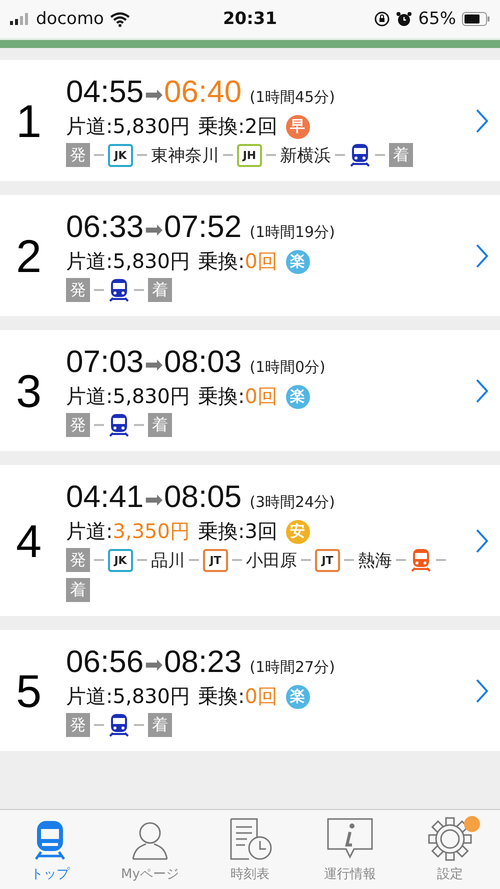  What do you see at coordinates (350, 874) in the screenshot?
I see `tab-label: 運行情報` at bounding box center [350, 874].